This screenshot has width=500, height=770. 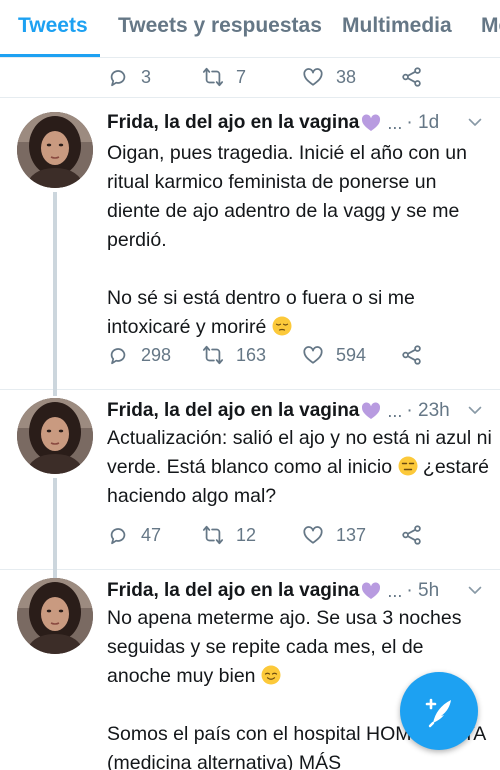 I want to click on tweet-header: Frida, la del ajo en la vagina ... · 23h, so click(x=297, y=411).